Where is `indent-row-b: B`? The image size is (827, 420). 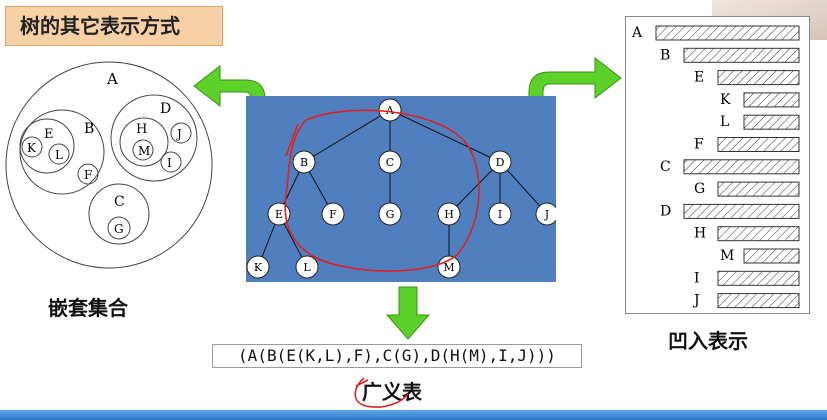
indent-row-b: B is located at coordinates (730, 55).